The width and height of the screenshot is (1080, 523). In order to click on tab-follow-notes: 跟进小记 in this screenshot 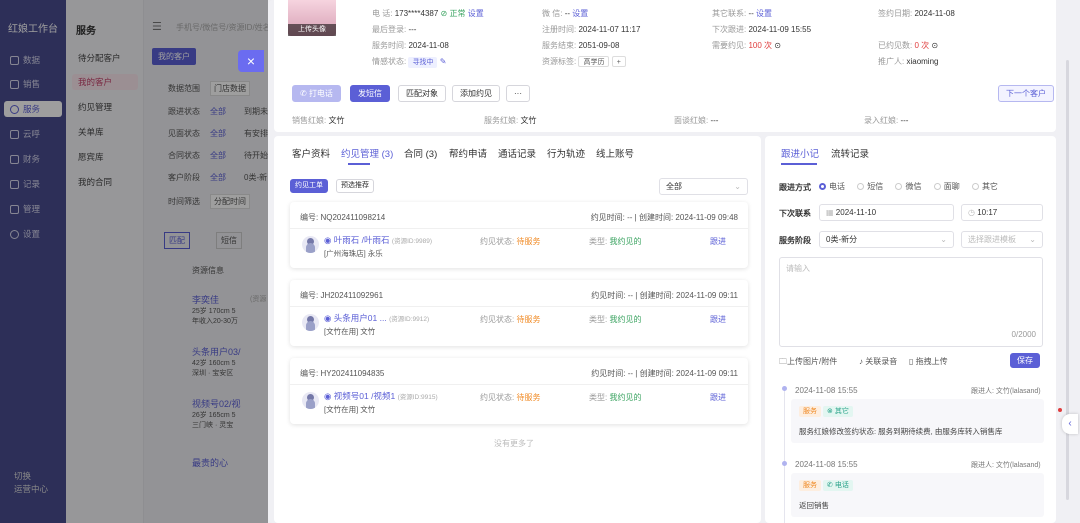, I will do `click(800, 153)`.